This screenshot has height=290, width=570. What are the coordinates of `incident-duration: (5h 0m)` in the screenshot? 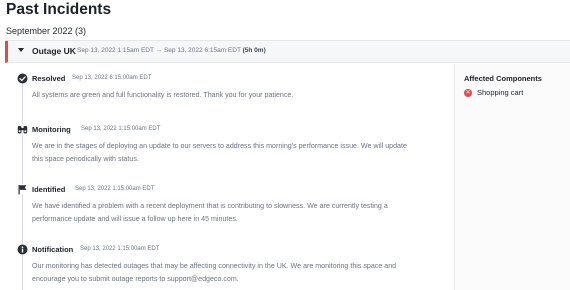 It's located at (254, 50).